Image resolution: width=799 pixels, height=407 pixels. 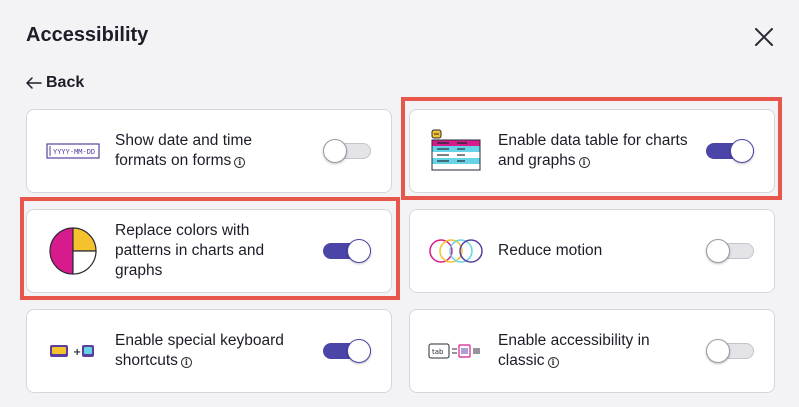 I want to click on toggle-classic, so click(x=730, y=351).